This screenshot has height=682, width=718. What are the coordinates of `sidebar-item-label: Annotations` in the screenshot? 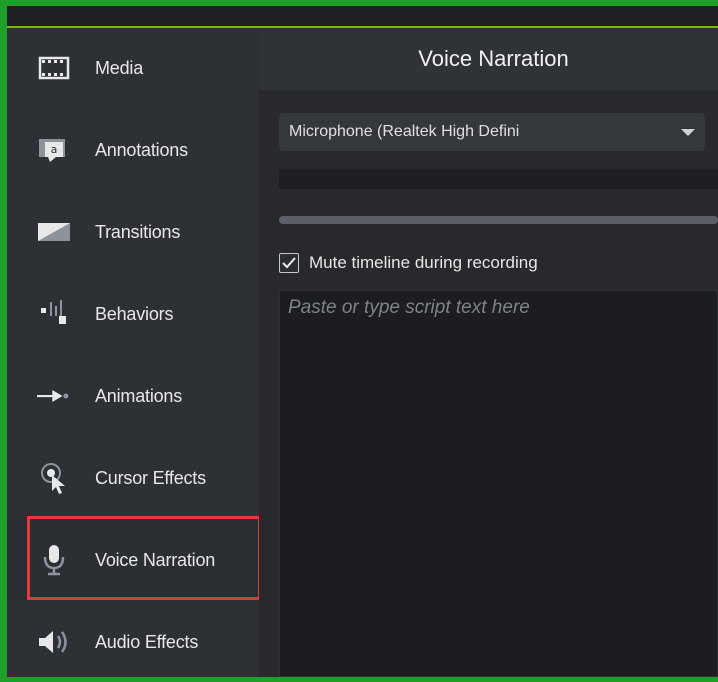 It's located at (141, 149).